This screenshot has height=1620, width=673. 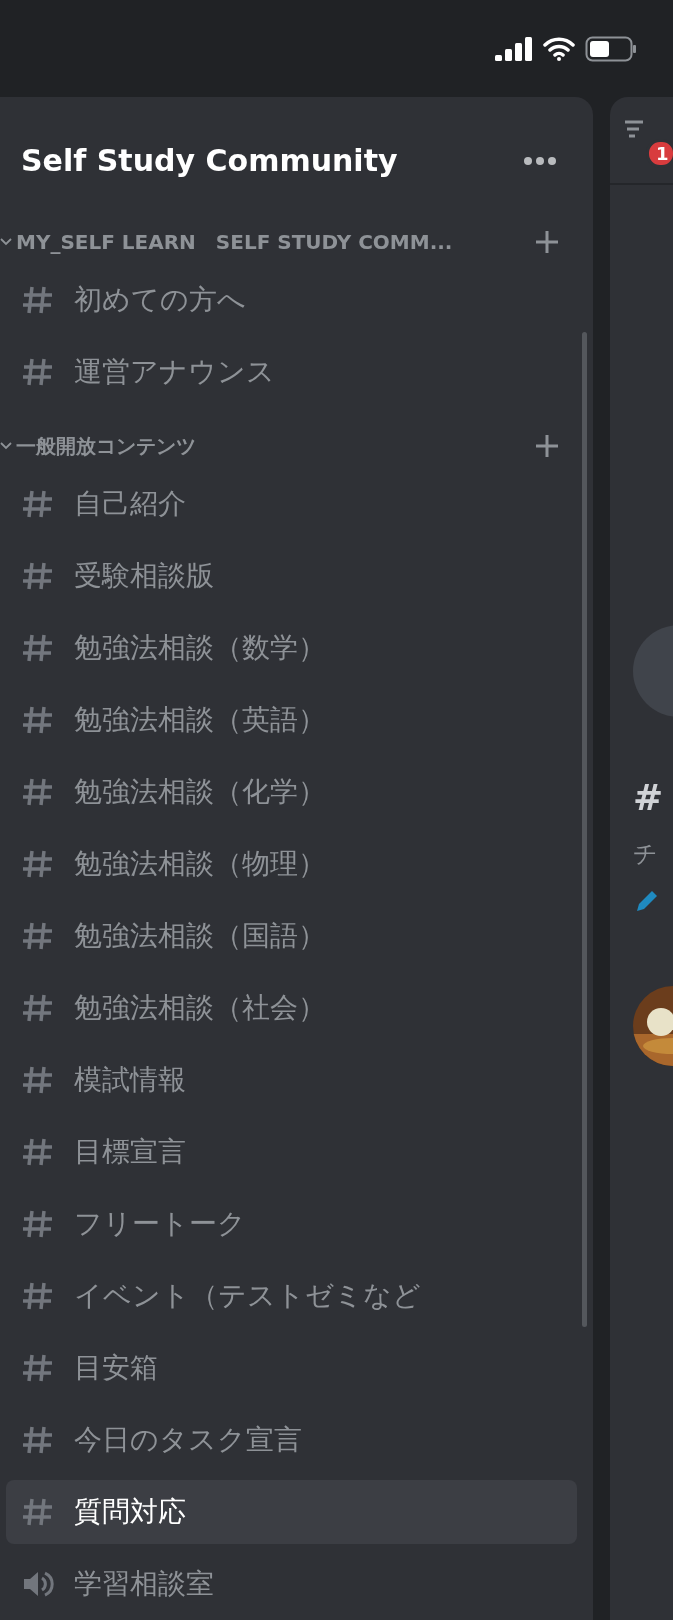 I want to click on channel-item: 受験相談版, so click(x=291, y=576).